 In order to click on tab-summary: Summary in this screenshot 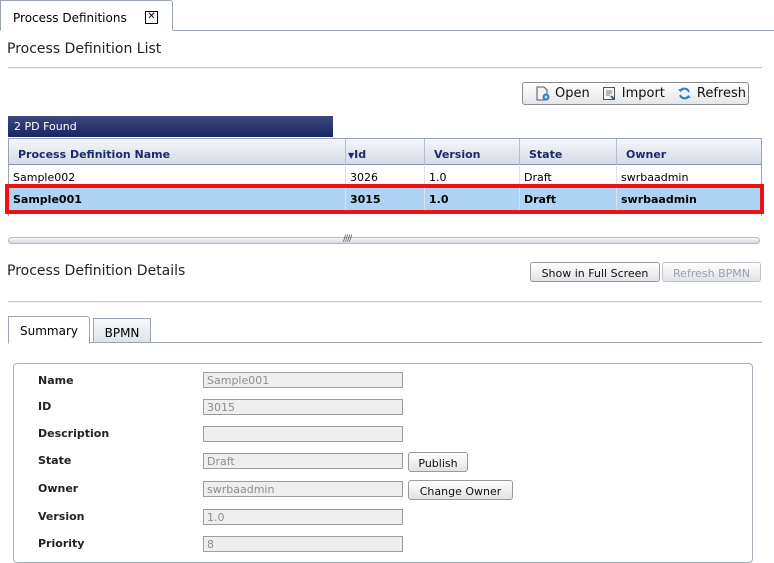, I will do `click(49, 330)`.